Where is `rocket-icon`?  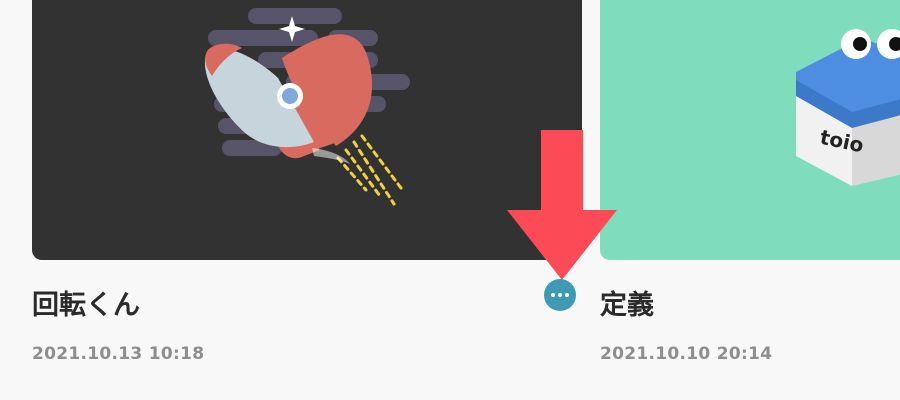
rocket-icon is located at coordinates (307, 107).